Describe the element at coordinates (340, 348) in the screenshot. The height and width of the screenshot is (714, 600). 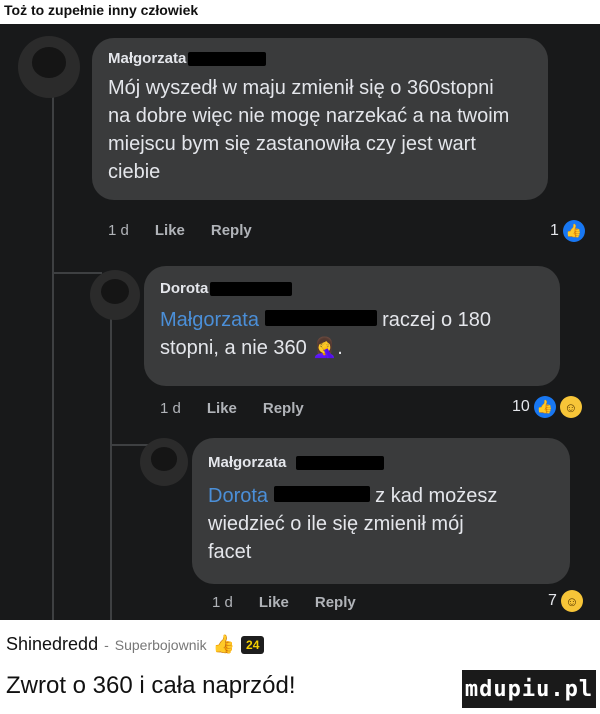
I see `comment-text-trail: .` at that location.